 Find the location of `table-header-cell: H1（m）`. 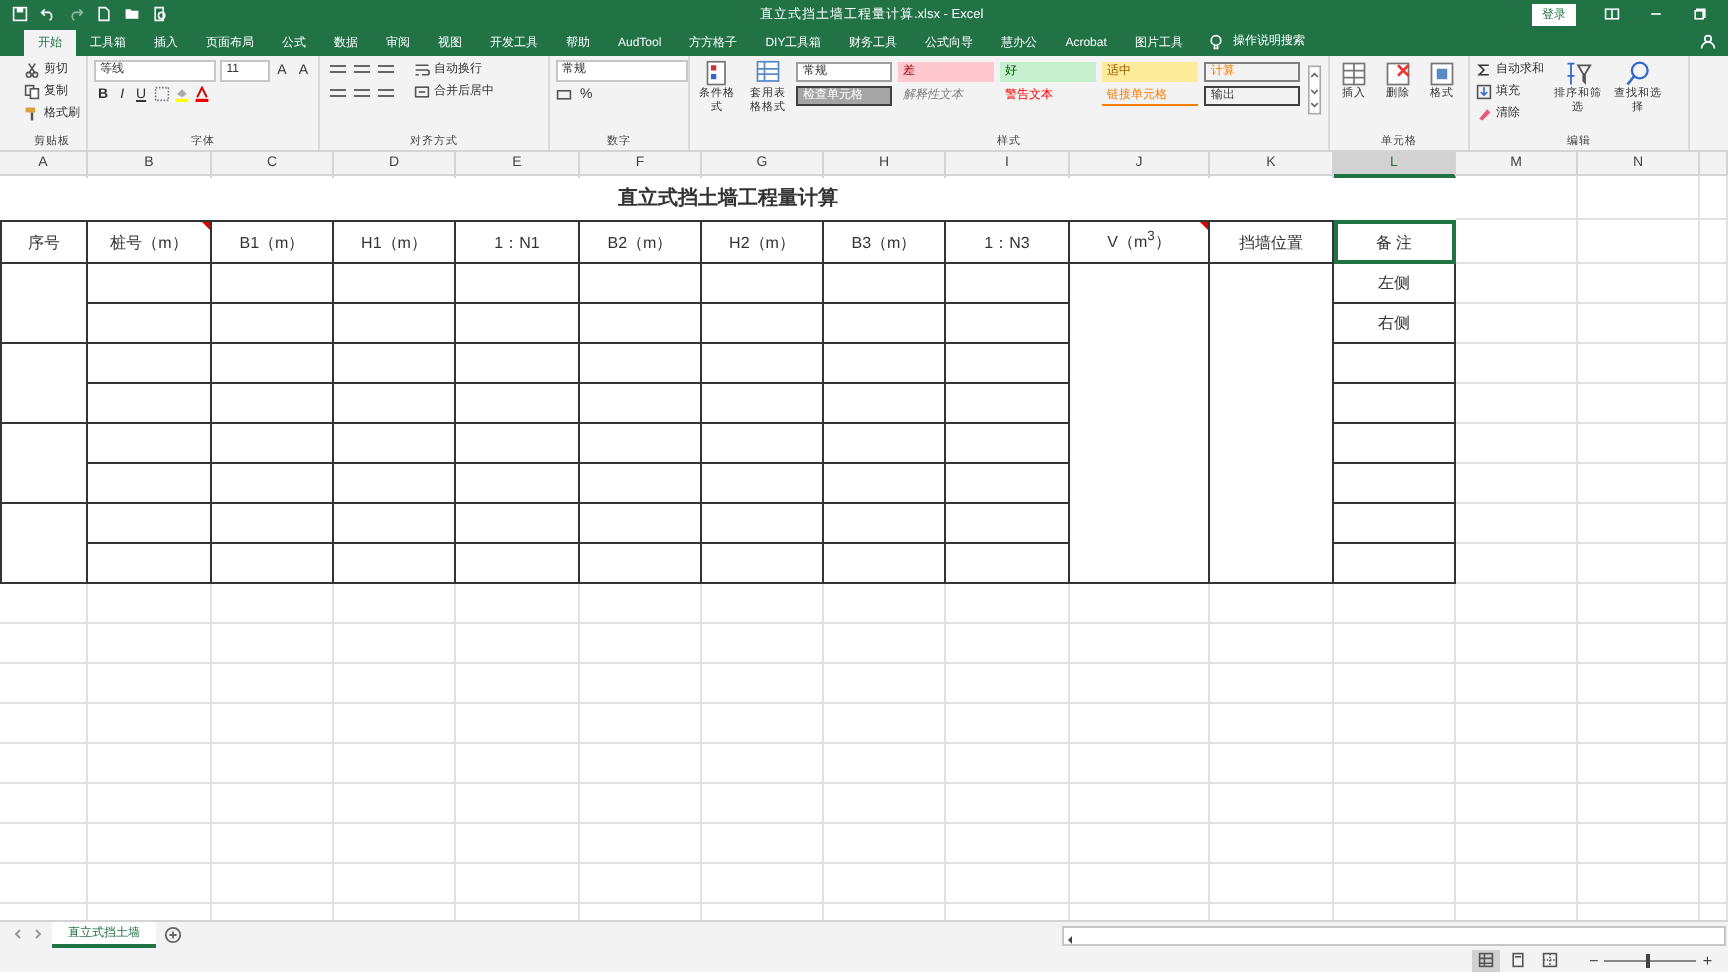

table-header-cell: H1（m） is located at coordinates (395, 242).